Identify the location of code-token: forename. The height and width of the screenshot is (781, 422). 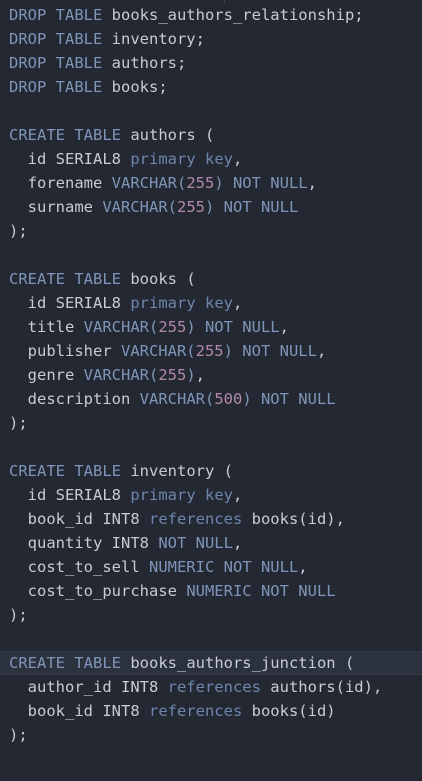
(60, 183).